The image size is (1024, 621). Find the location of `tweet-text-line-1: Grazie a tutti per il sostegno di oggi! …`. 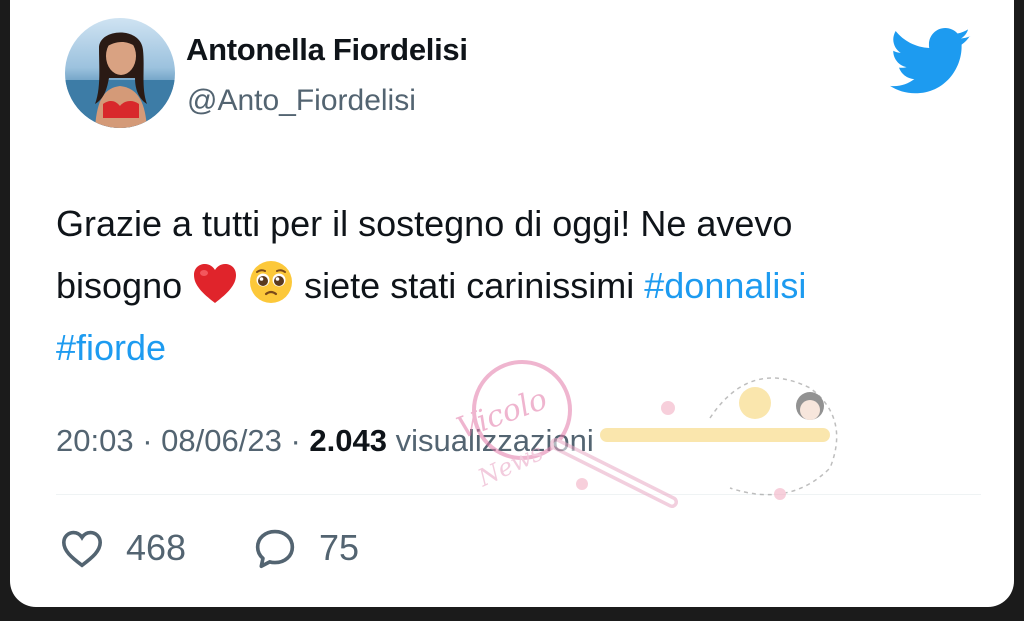

tweet-text-line-1: Grazie a tutti per il sostegno di oggi! … is located at coordinates (521, 224).